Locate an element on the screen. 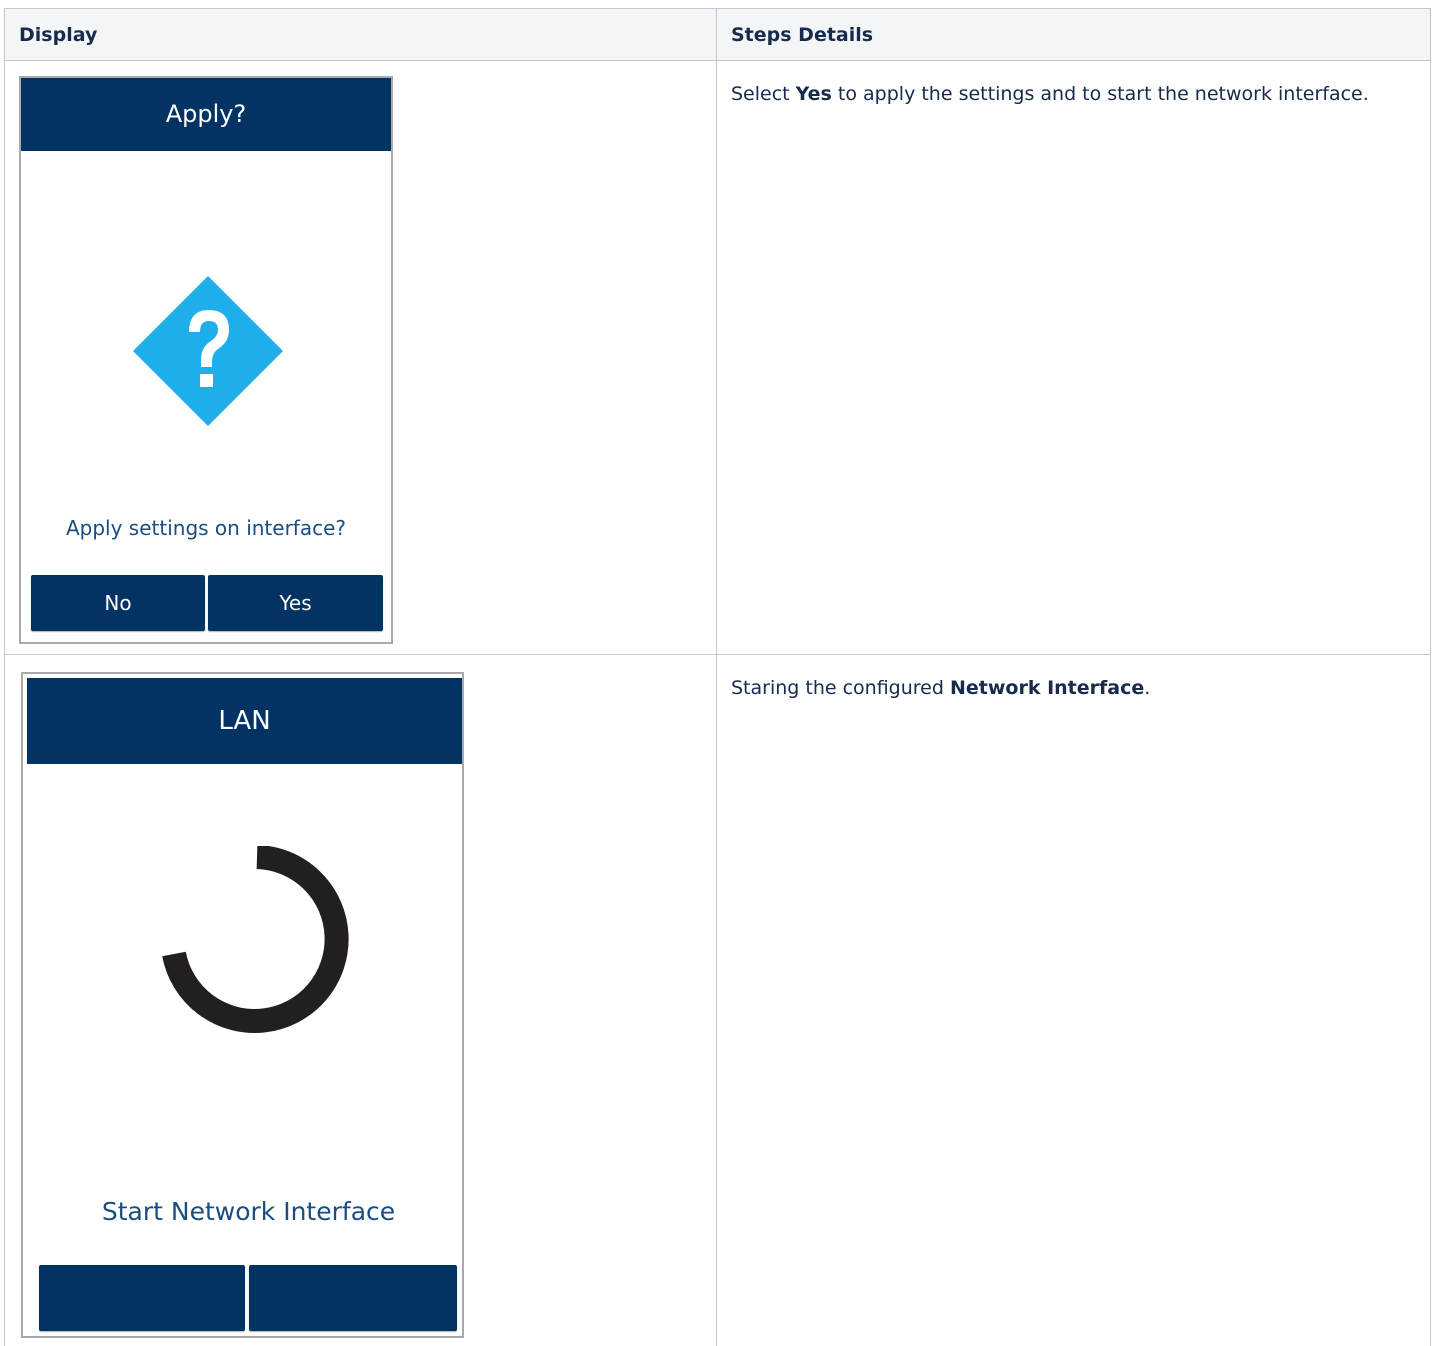  right-soft-button is located at coordinates (353, 1298).